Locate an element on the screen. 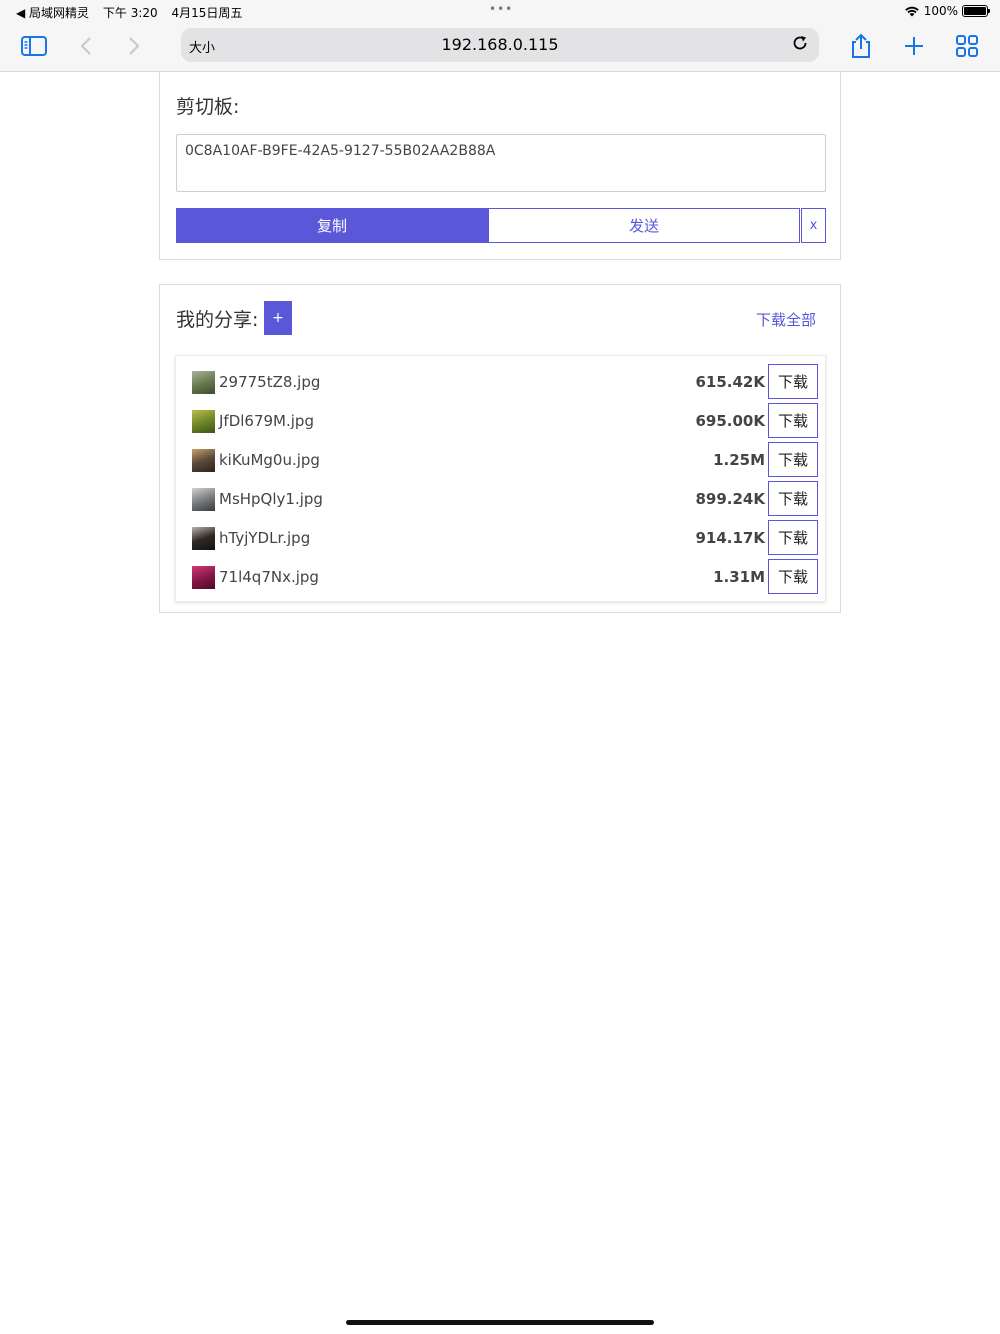 The height and width of the screenshot is (1334, 1000). clear-button: x is located at coordinates (813, 225).